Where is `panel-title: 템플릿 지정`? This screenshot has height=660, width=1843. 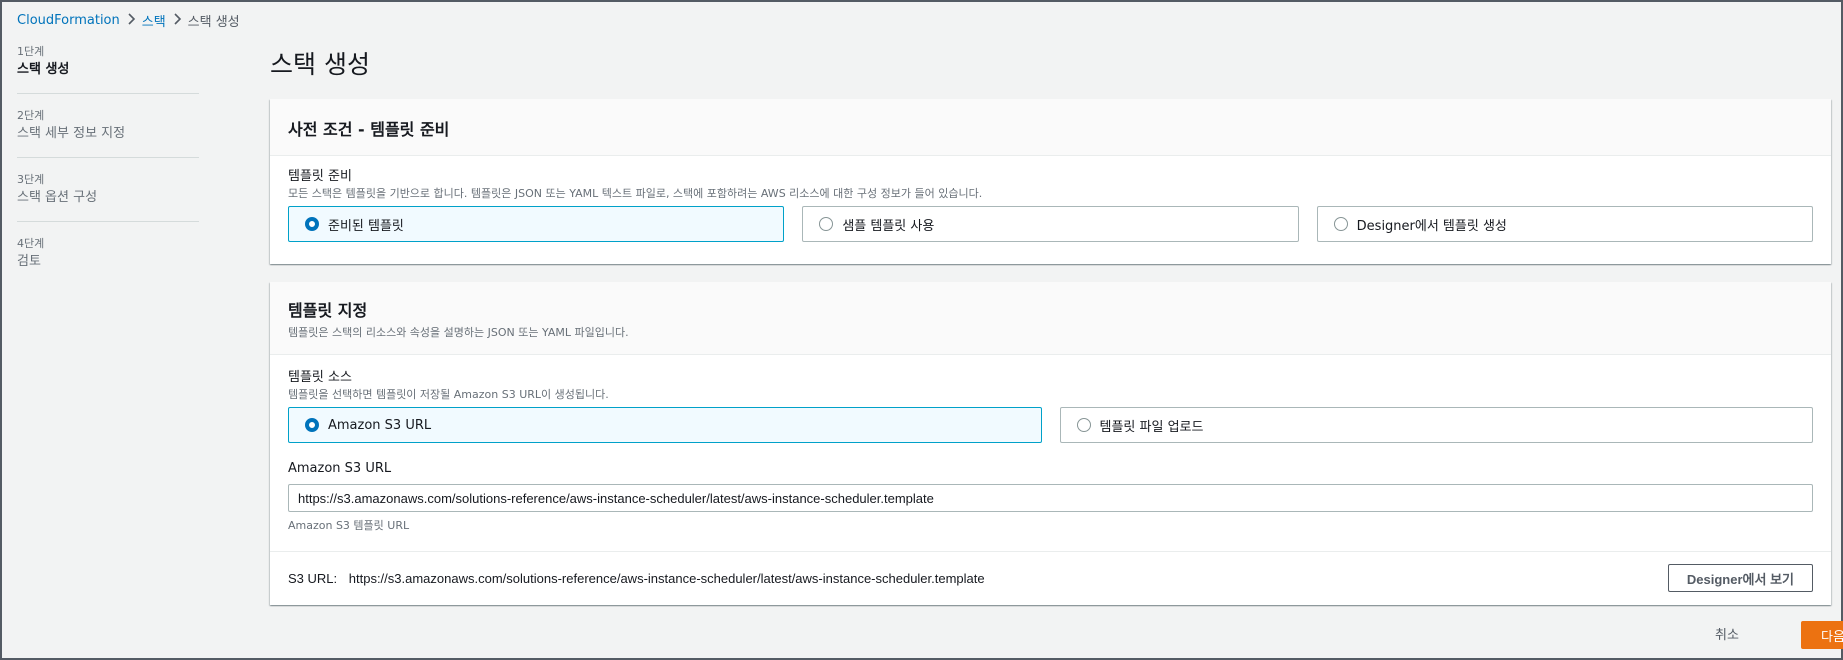
panel-title: 템플릿 지정 is located at coordinates (328, 310).